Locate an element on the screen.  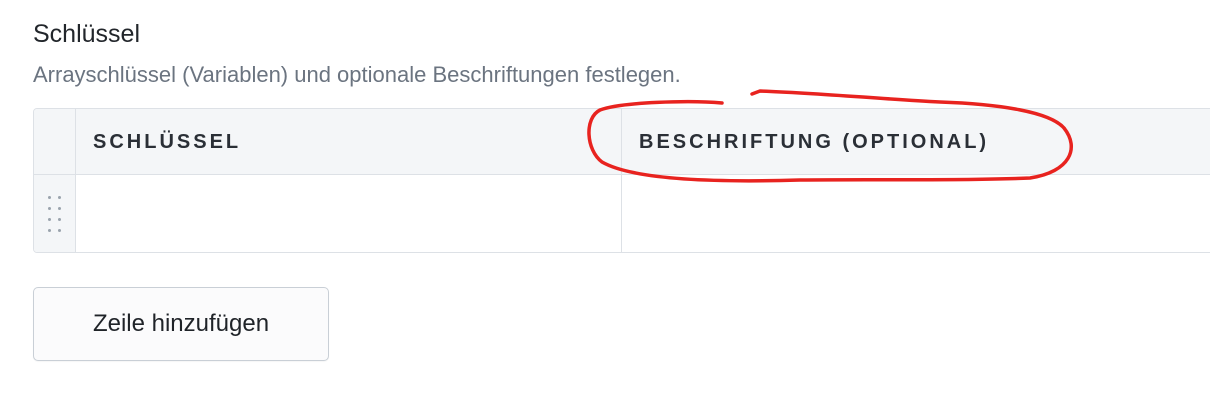
drag-handle-icon is located at coordinates (55, 214).